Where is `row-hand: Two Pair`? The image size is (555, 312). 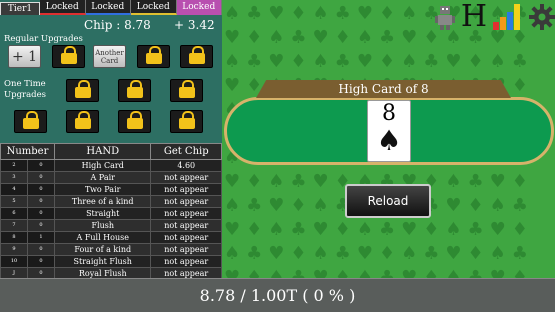
row-hand: Two Pair is located at coordinates (102, 189).